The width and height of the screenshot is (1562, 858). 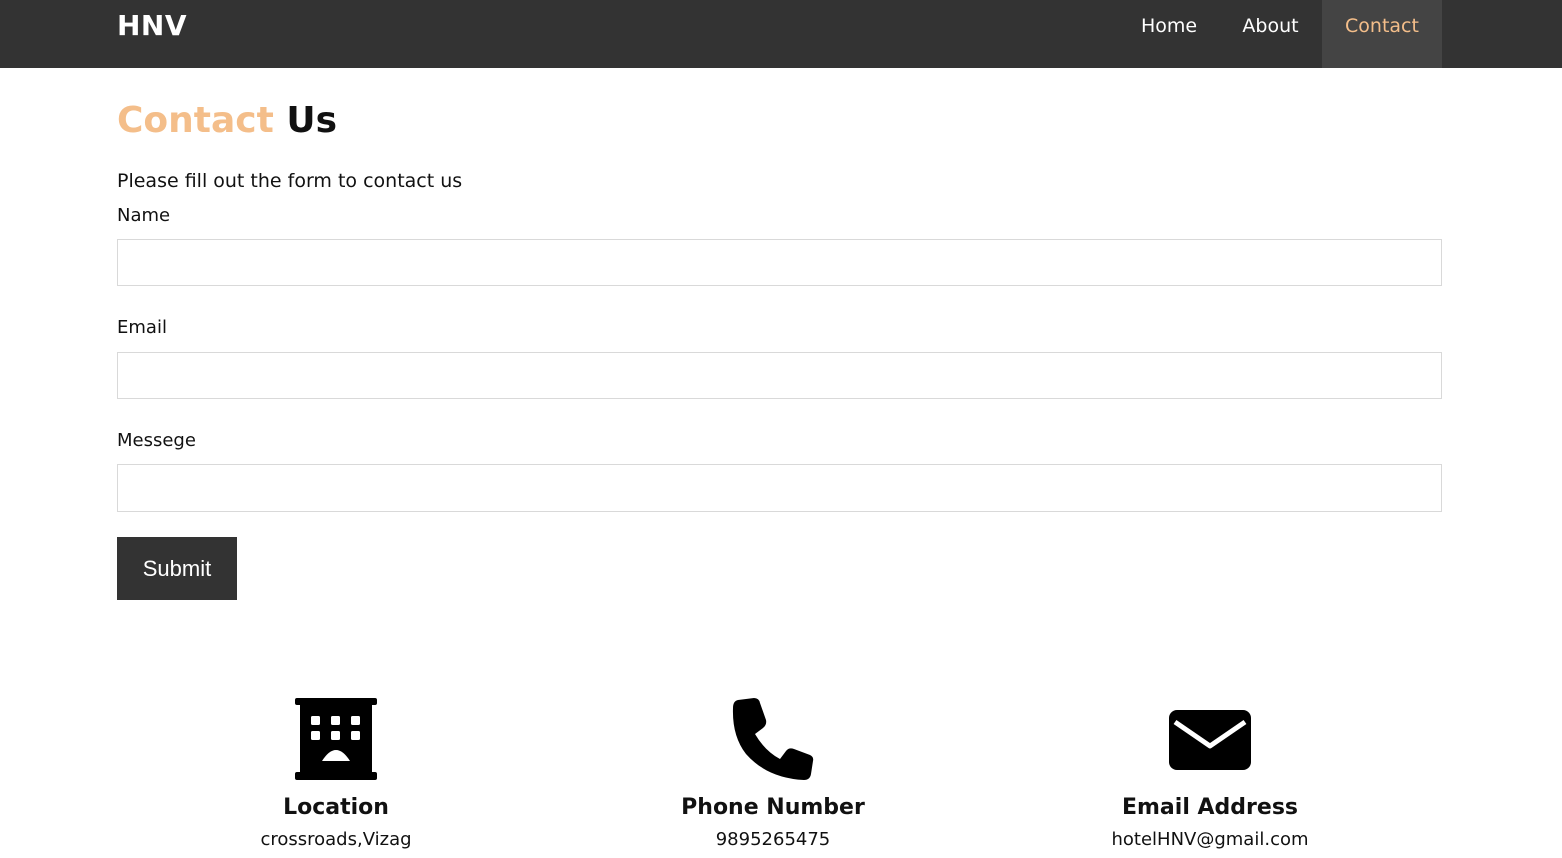 I want to click on location-info: Location crossroads,Vizag, so click(x=336, y=774).